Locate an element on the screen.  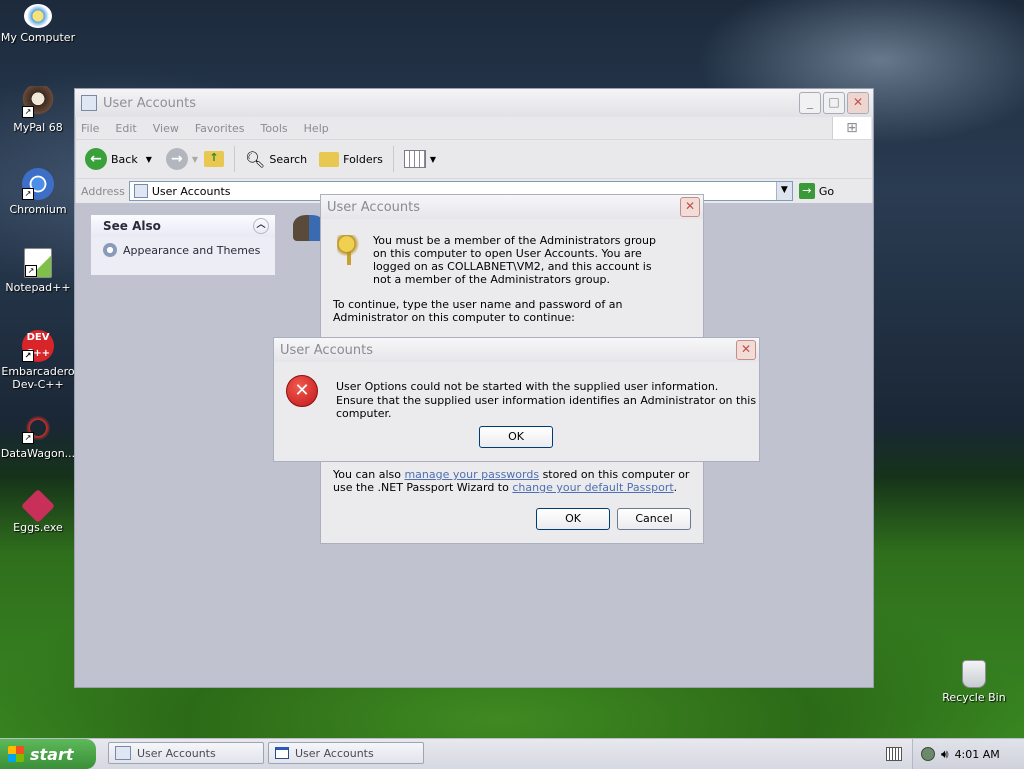
window-titlebar: User Accounts _ □ ✕ is located at coordinates (474, 103).